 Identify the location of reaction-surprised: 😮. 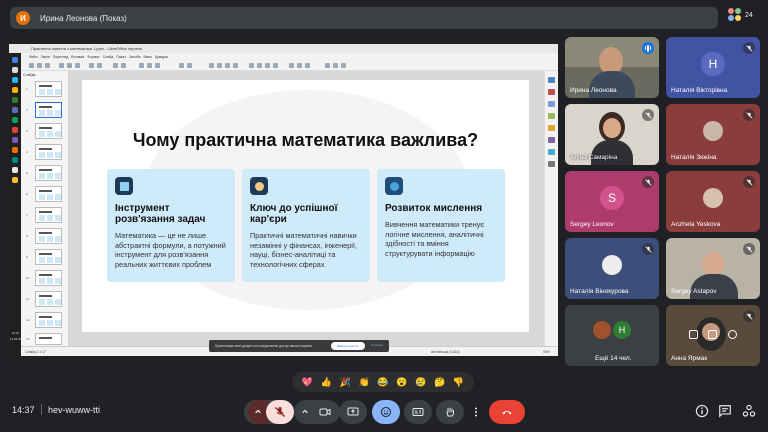
(401, 382).